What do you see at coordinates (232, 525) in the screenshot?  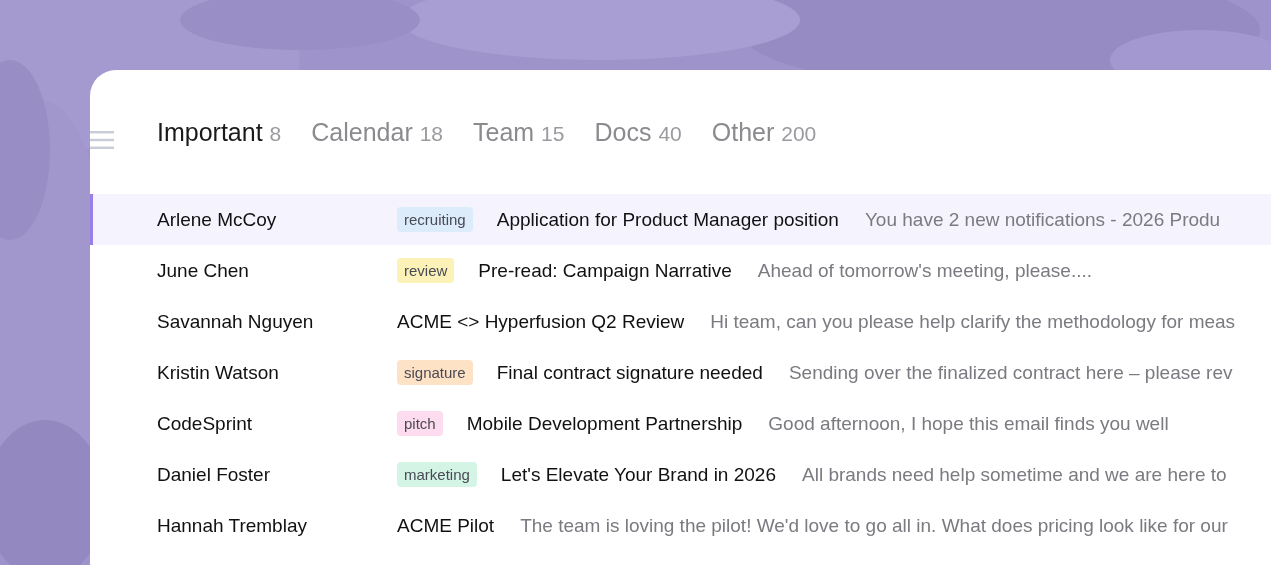 I see `sender-name: Hannah Tremblay` at bounding box center [232, 525].